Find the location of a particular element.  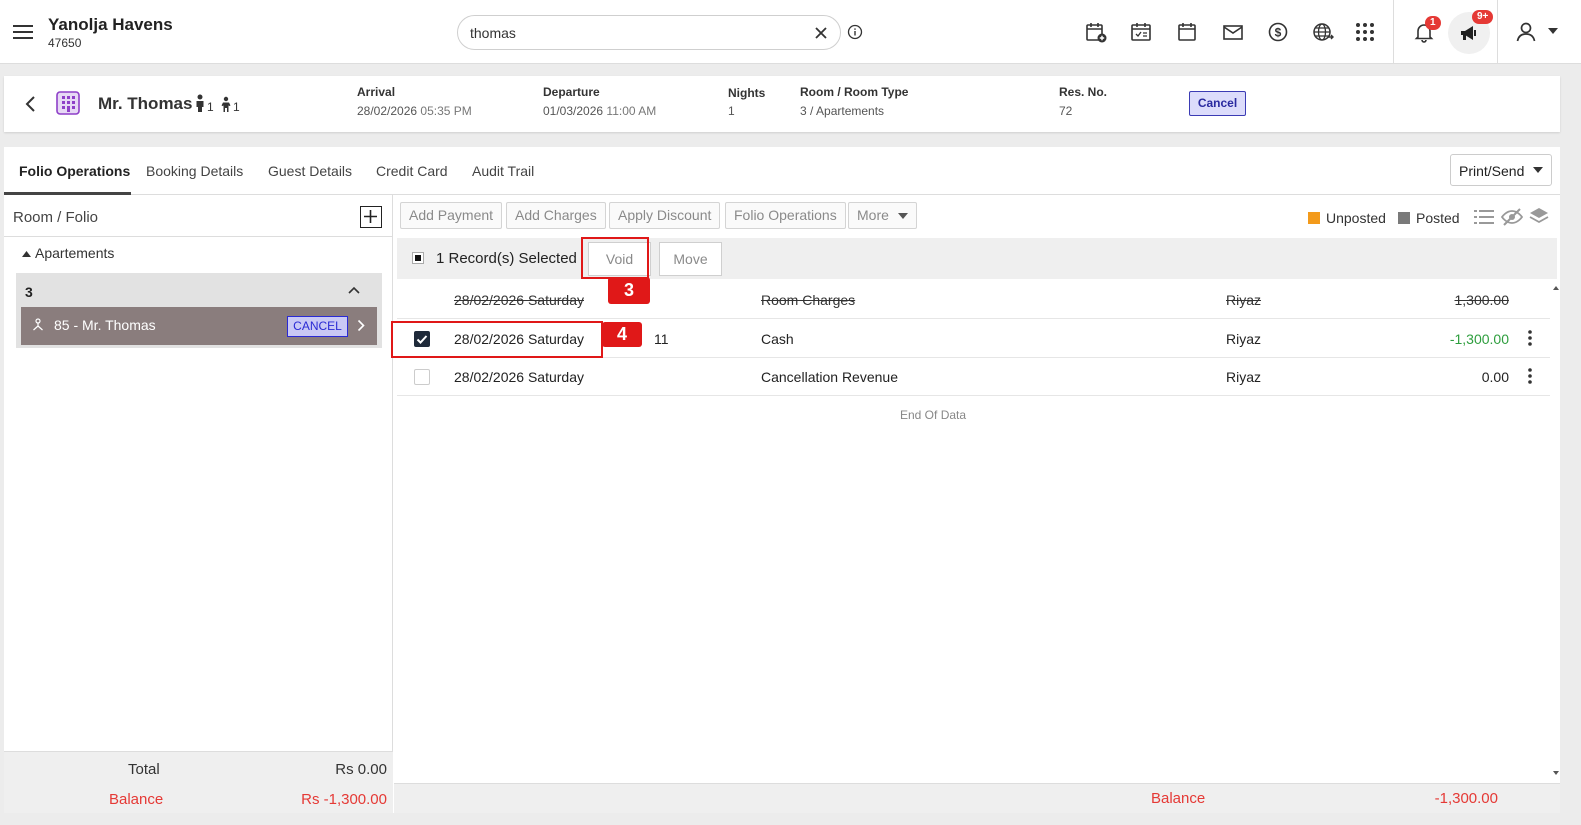

search-input is located at coordinates (635, 33).